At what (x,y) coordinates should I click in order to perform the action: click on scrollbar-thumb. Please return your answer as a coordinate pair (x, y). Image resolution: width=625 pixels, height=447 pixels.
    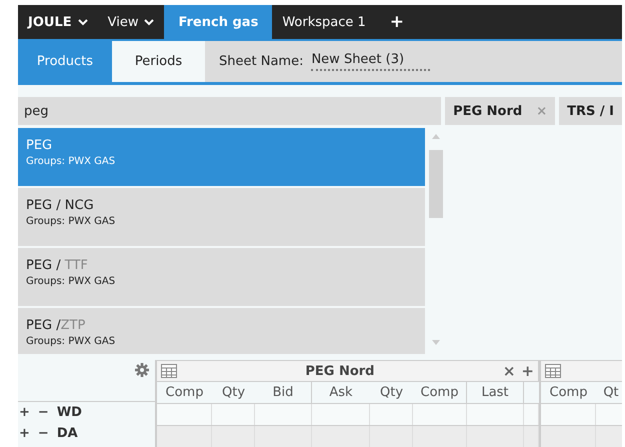
    Looking at the image, I should click on (436, 184).